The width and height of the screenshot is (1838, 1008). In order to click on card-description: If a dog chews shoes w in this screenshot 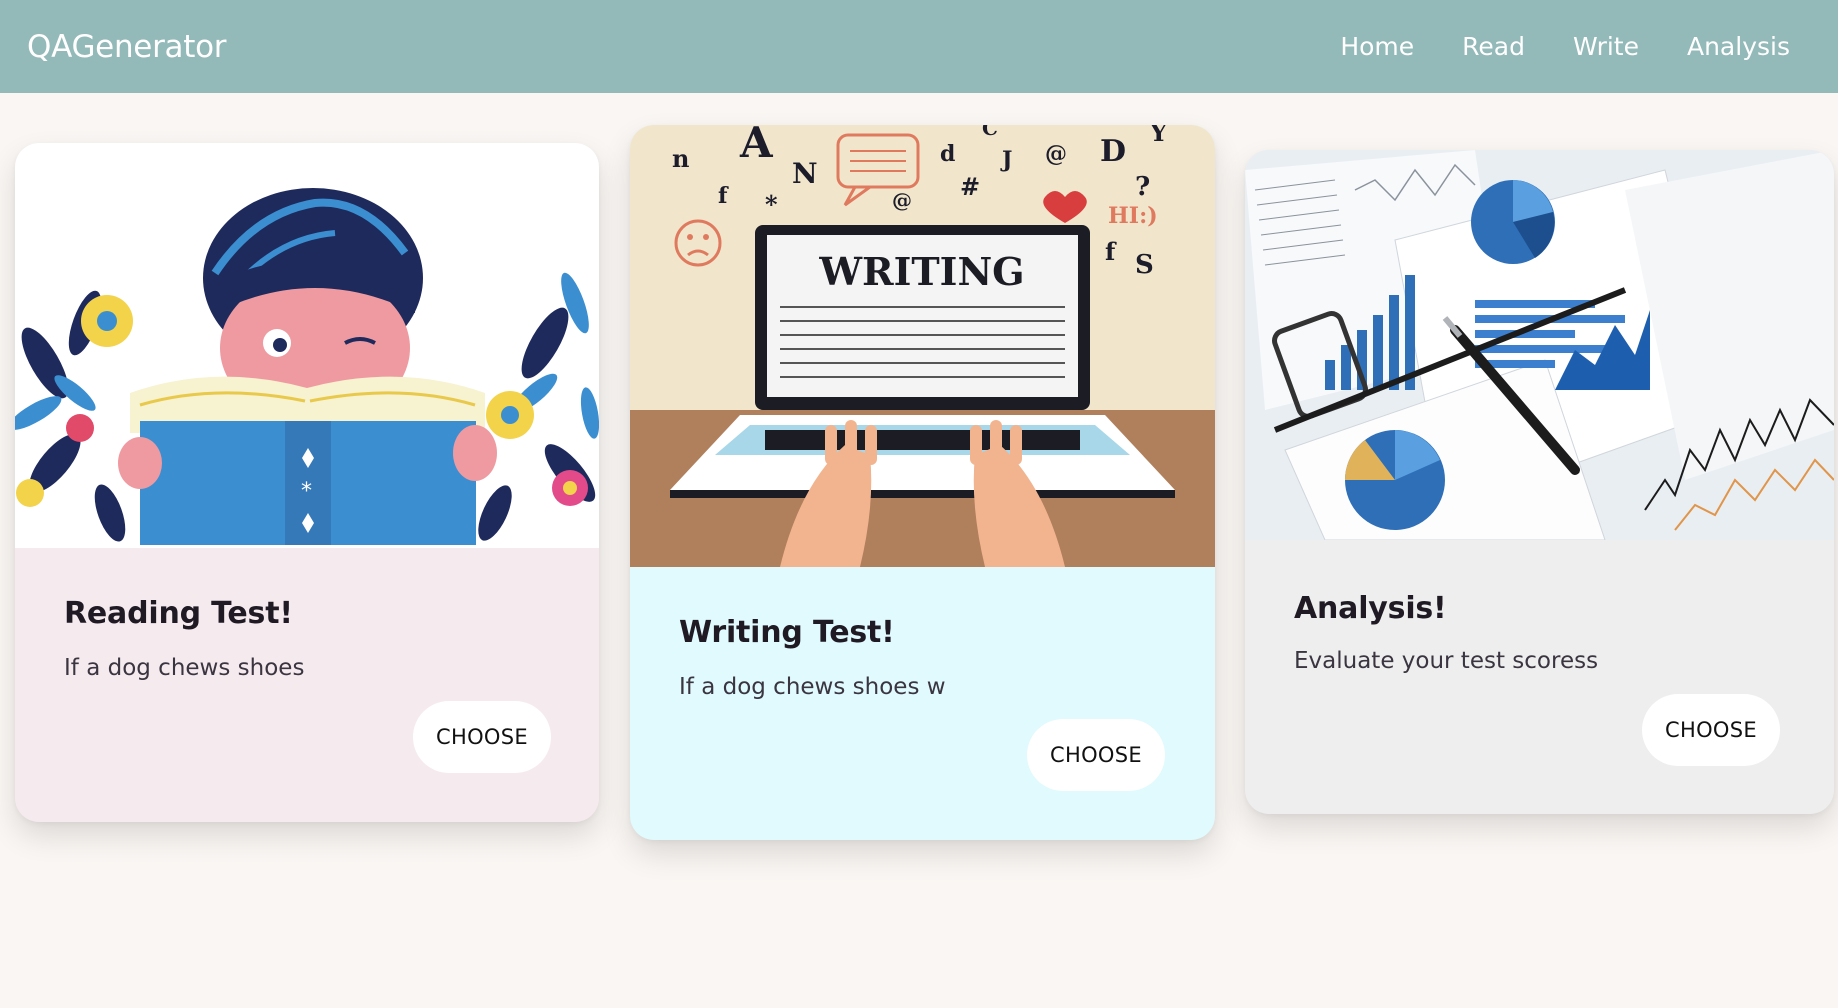, I will do `click(812, 687)`.